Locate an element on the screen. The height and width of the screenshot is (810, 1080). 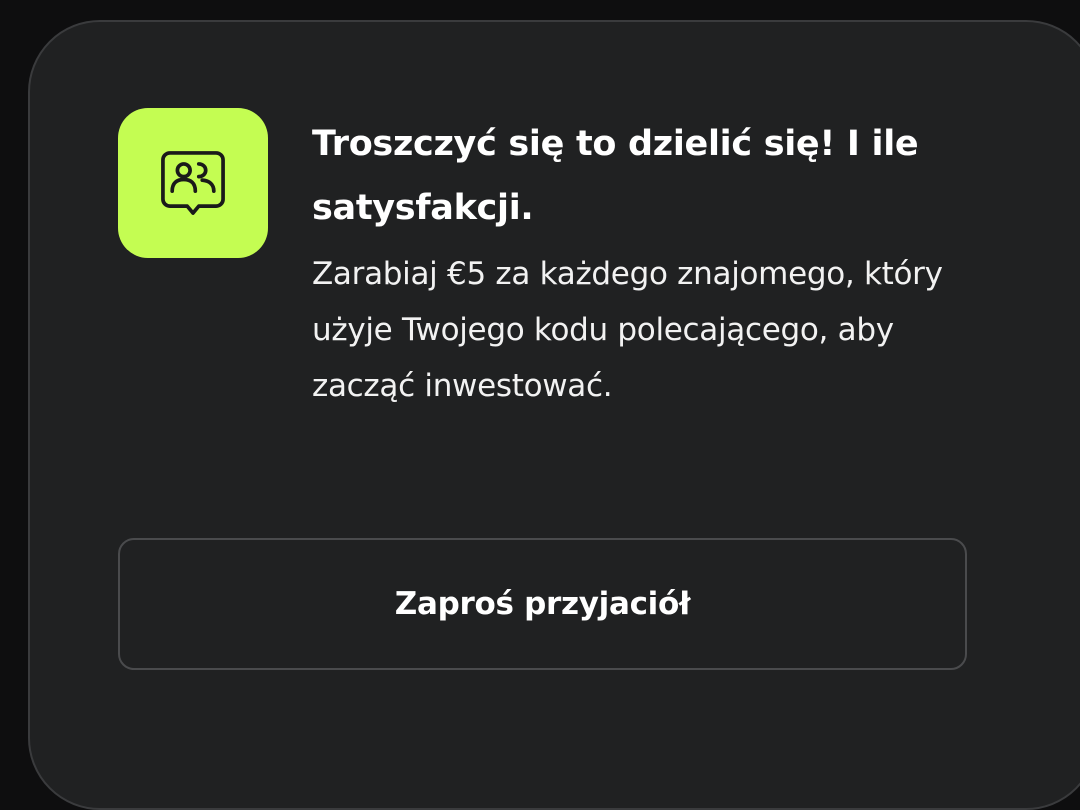
referral-icon-tile is located at coordinates (193, 183).